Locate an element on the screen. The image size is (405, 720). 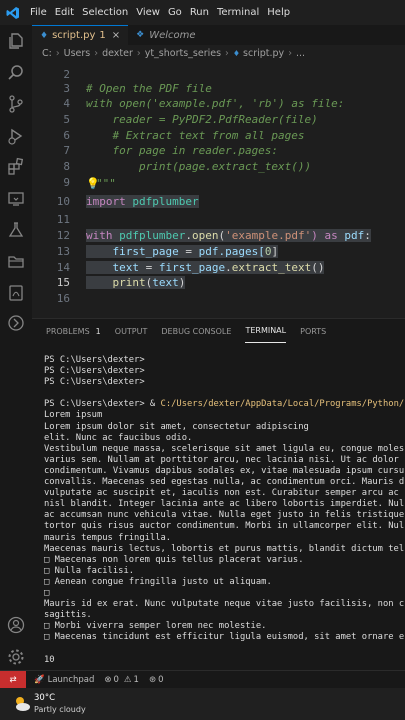
code-line-9: 💡 """ is located at coordinates (101, 183).